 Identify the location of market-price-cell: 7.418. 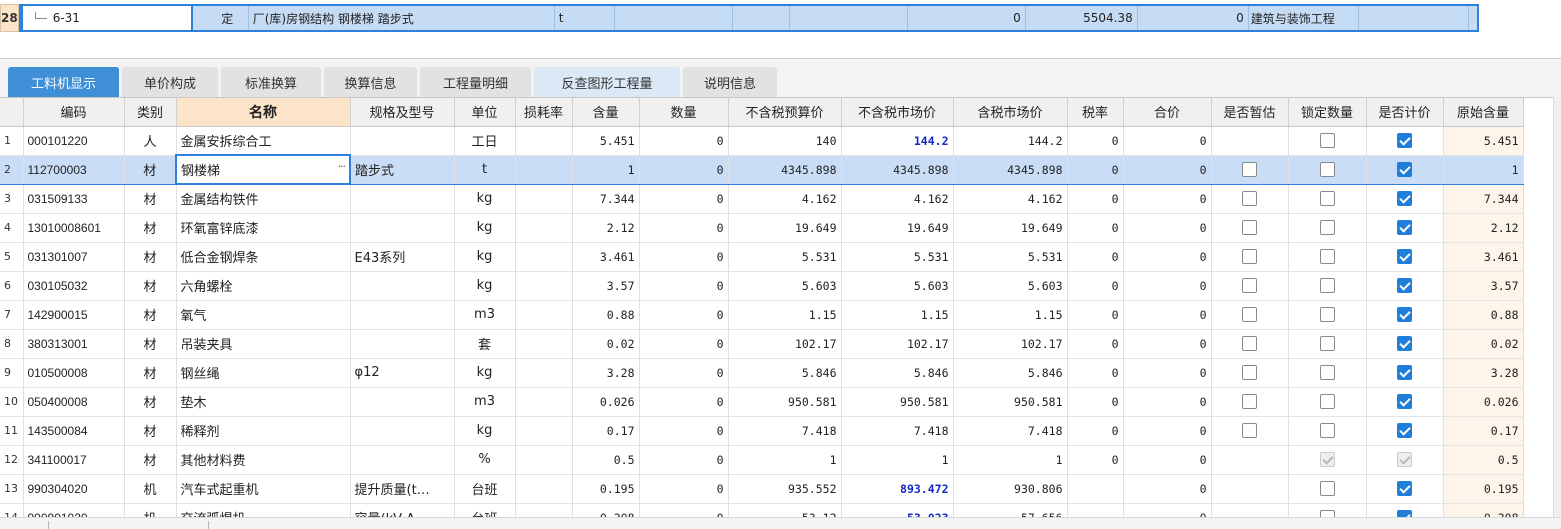
(897, 431).